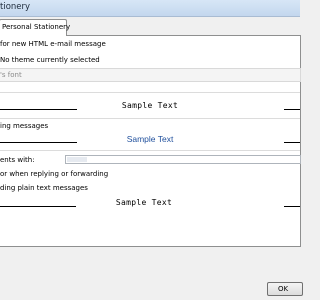 The height and width of the screenshot is (300, 320). I want to click on tab-personal-stationery: Personal Stationery, so click(35, 27).